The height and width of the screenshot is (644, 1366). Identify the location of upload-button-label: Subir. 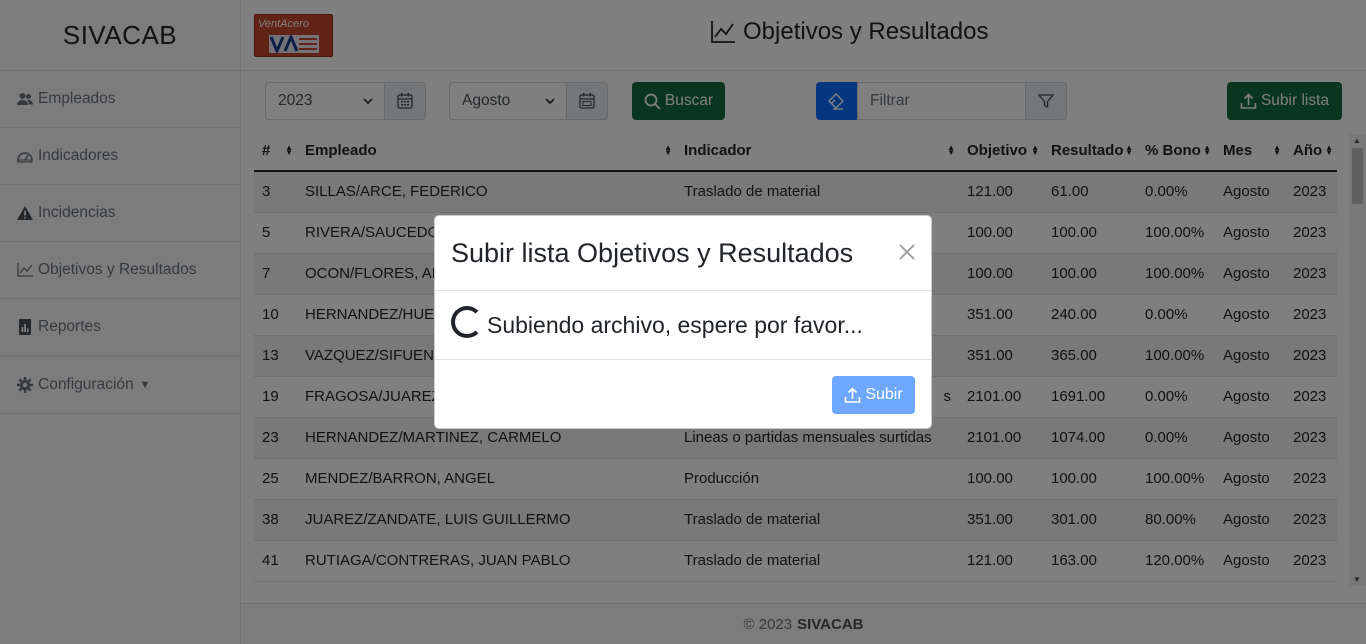
(884, 394).